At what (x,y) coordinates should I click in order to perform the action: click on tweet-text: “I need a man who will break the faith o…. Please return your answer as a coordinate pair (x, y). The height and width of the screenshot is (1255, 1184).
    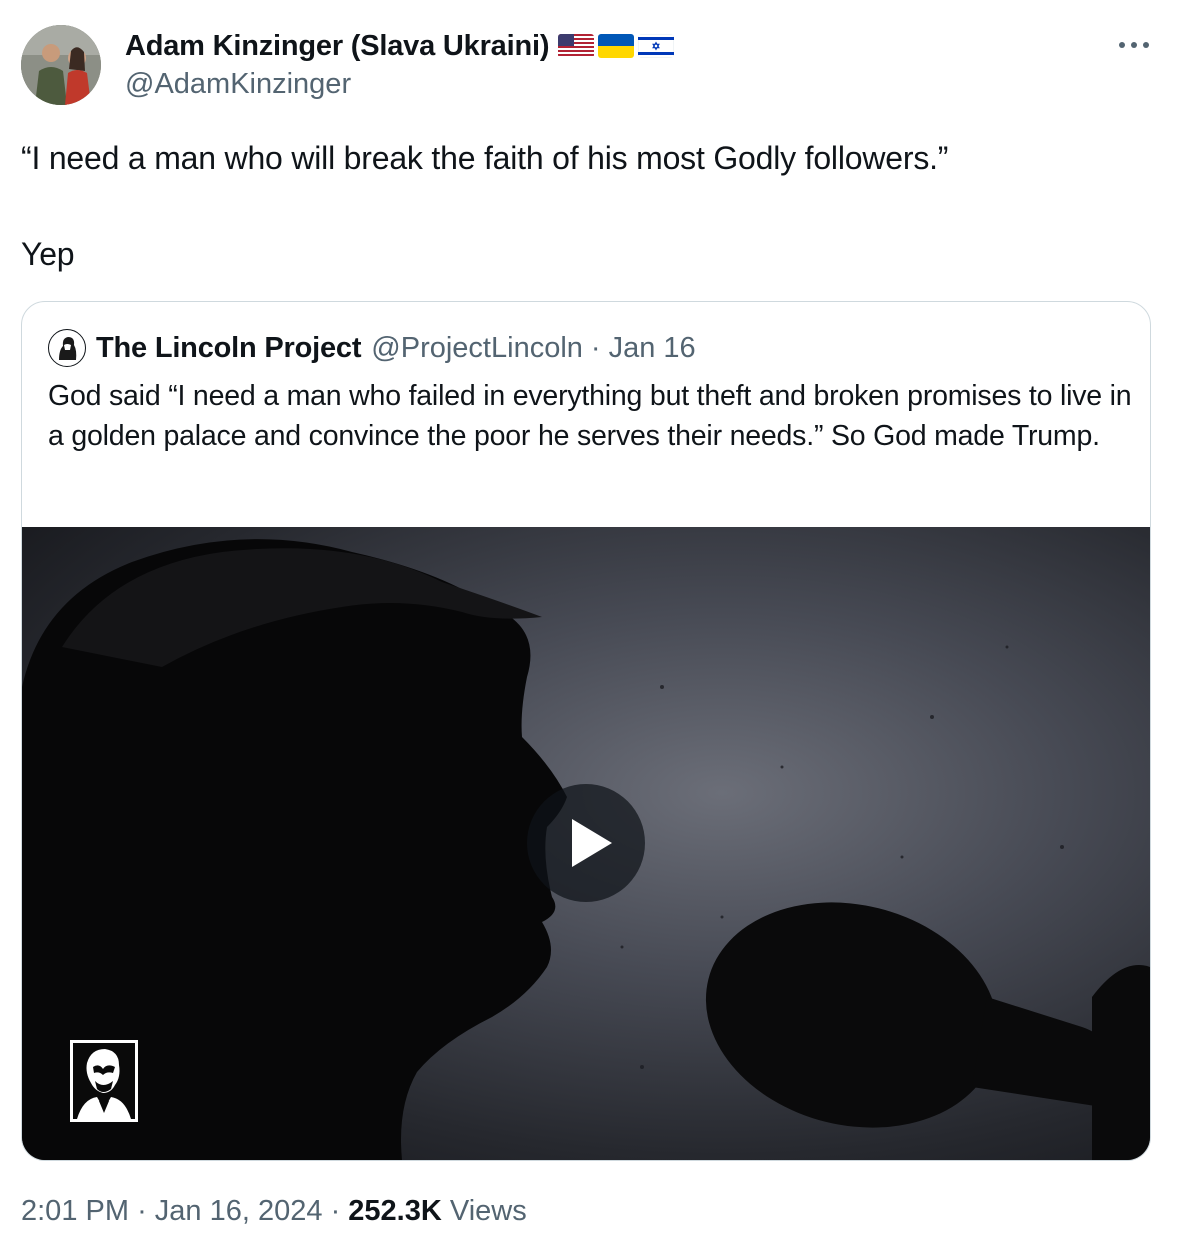
    Looking at the image, I should click on (485, 206).